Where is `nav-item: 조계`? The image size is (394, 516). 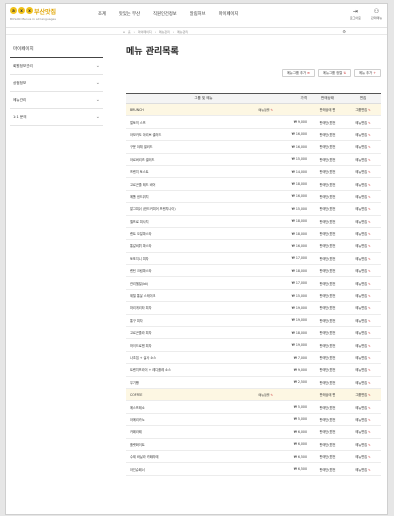 nav-item: 조계 is located at coordinates (102, 14).